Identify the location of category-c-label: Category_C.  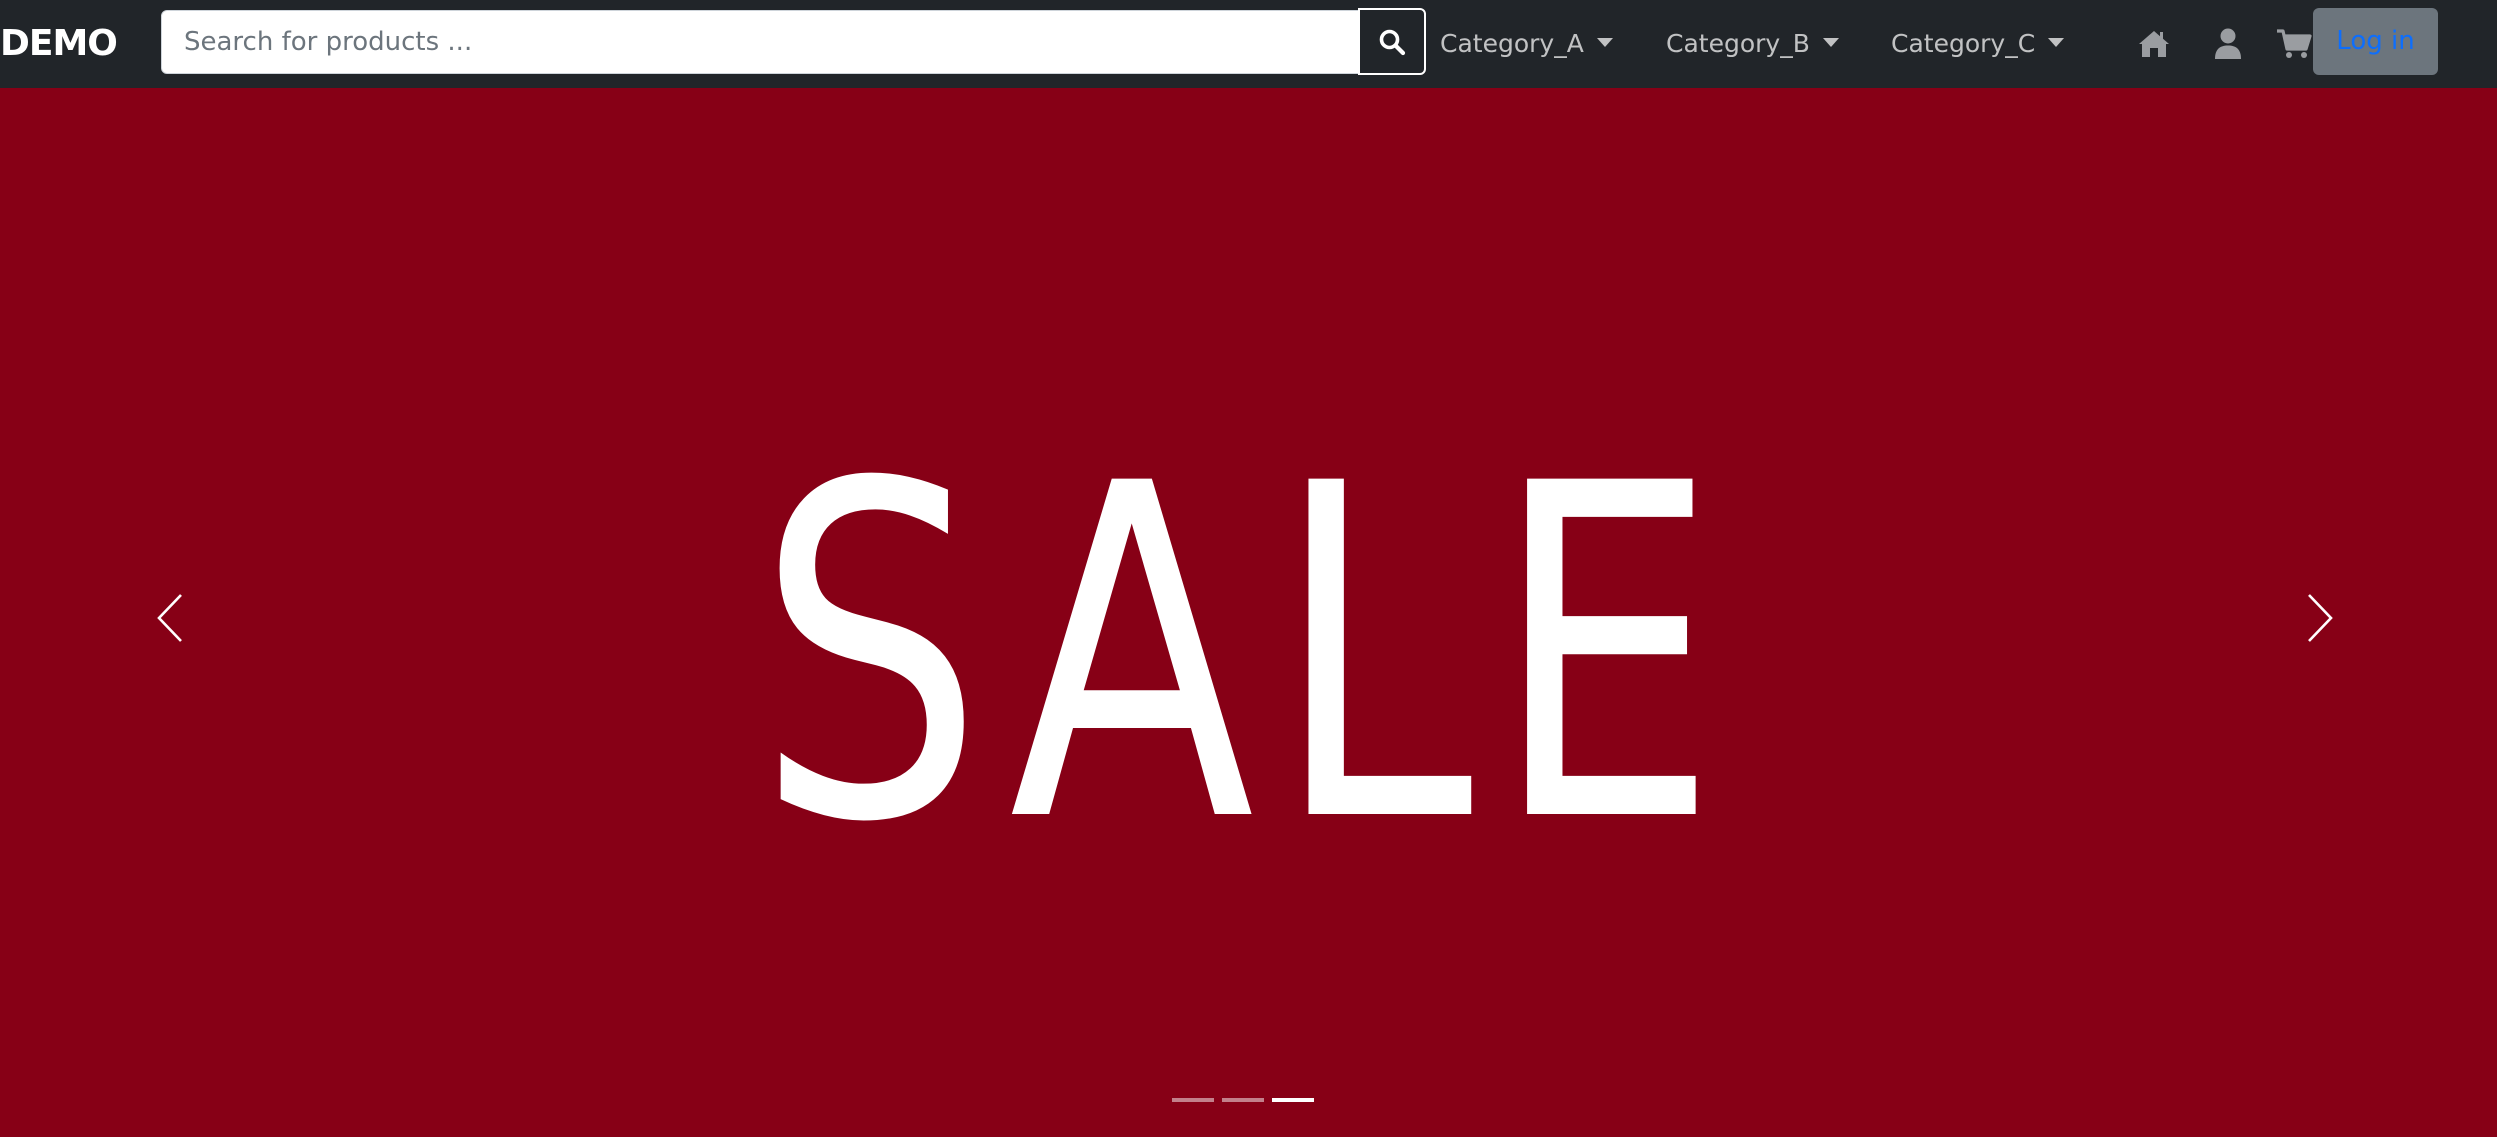
(1963, 43).